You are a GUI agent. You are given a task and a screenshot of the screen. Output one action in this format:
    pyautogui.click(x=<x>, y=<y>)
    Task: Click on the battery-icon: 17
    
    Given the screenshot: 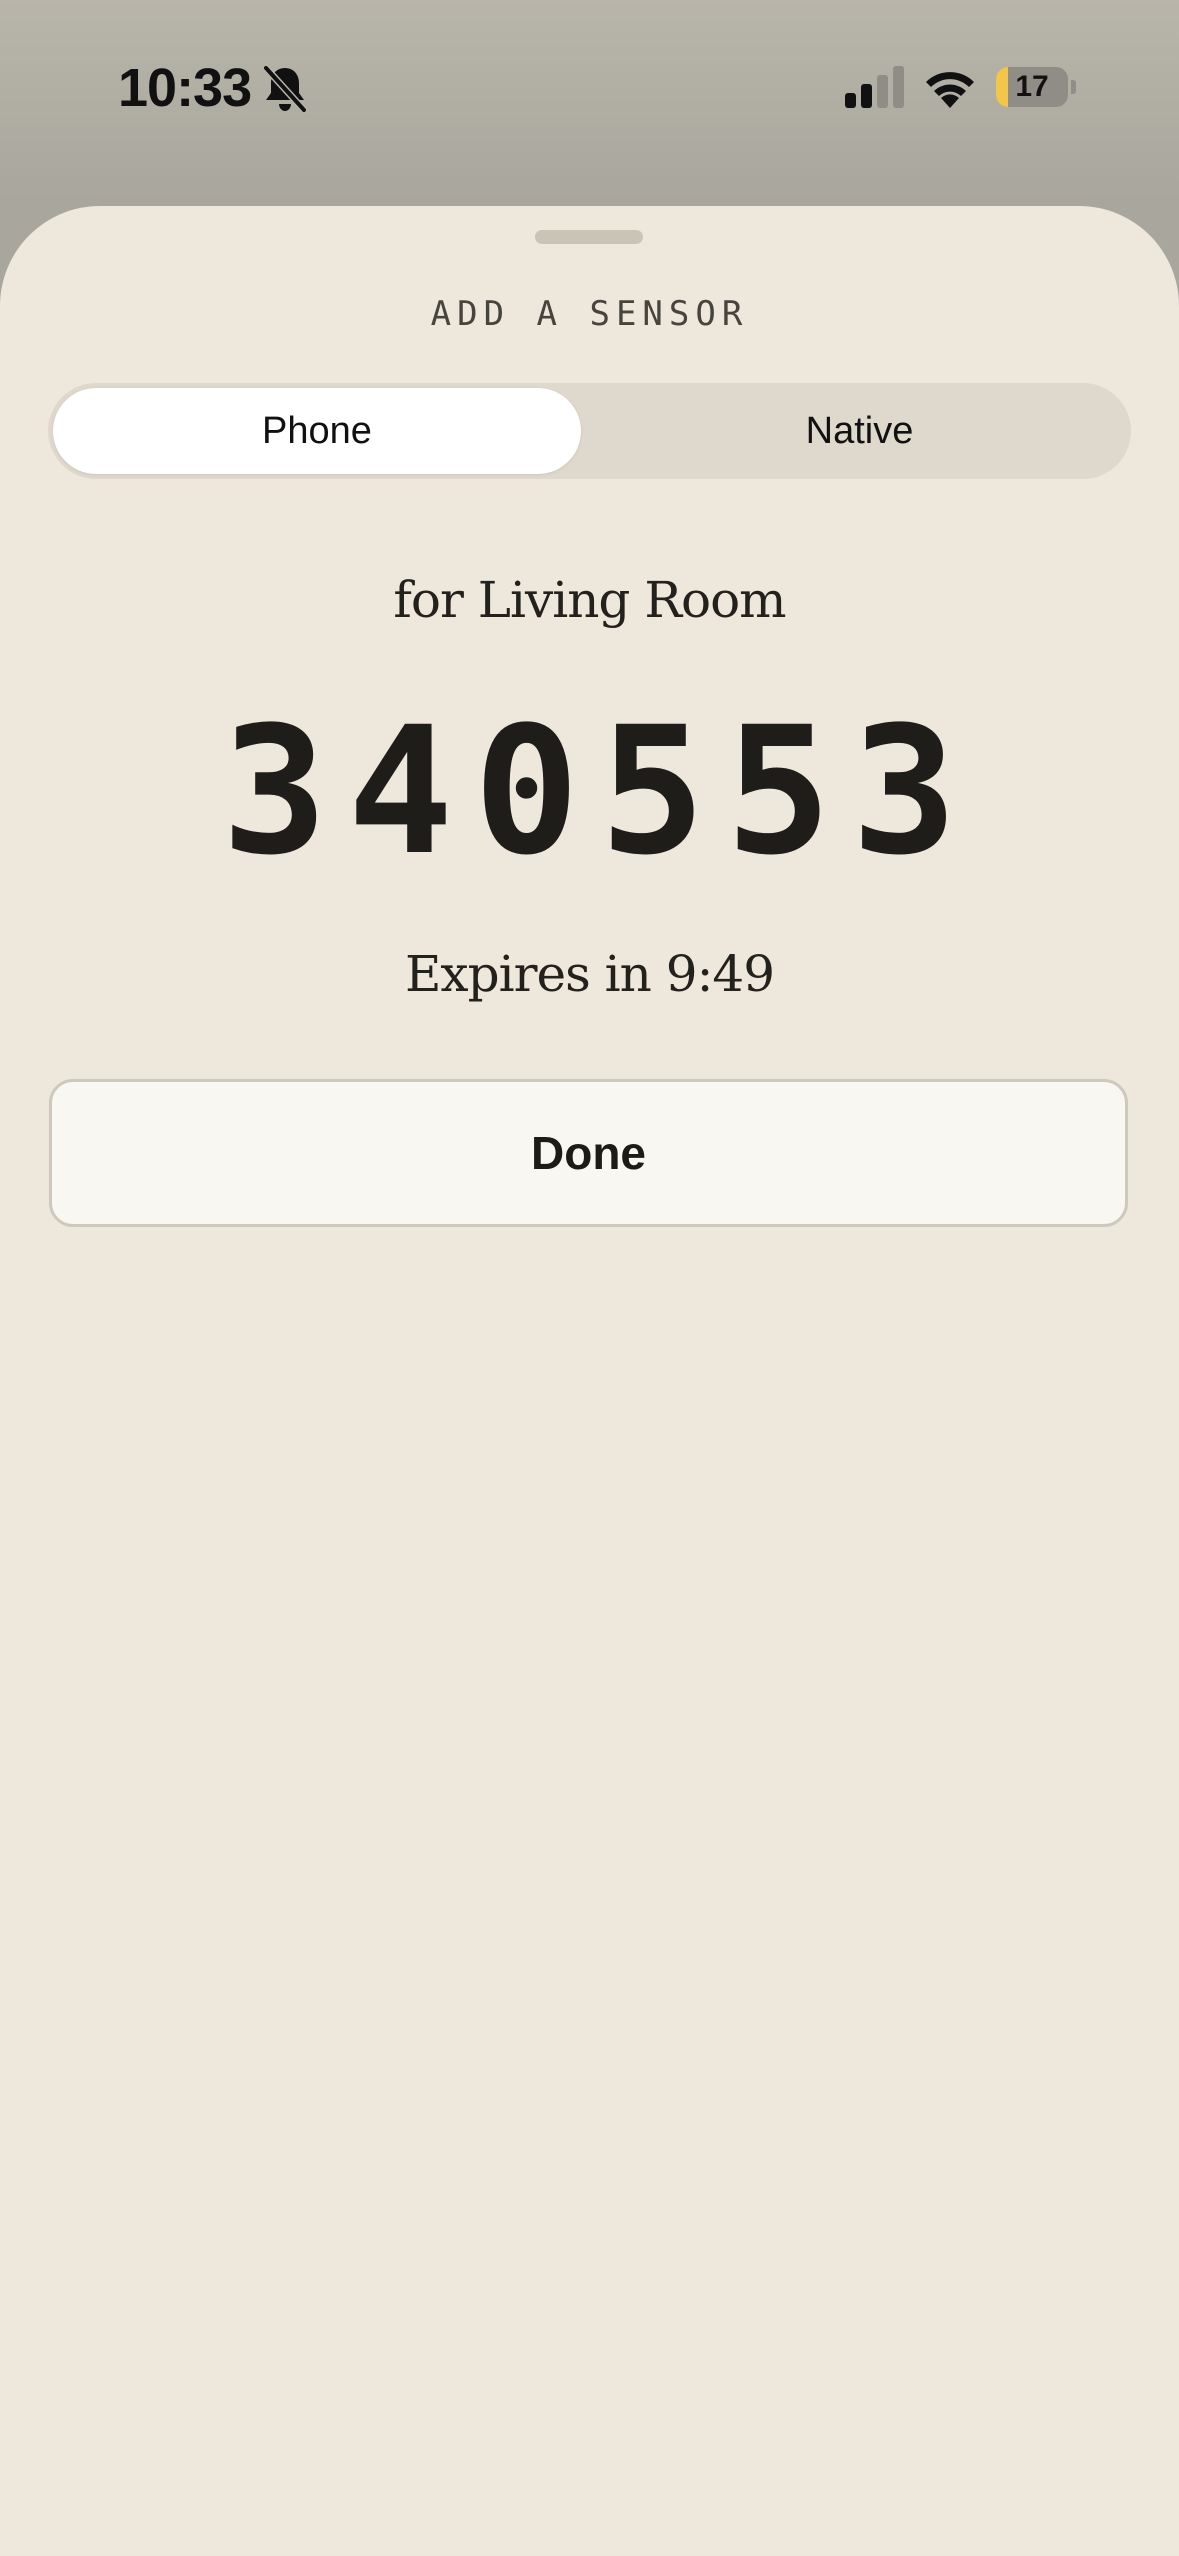 What is the action you would take?
    pyautogui.click(x=1036, y=87)
    